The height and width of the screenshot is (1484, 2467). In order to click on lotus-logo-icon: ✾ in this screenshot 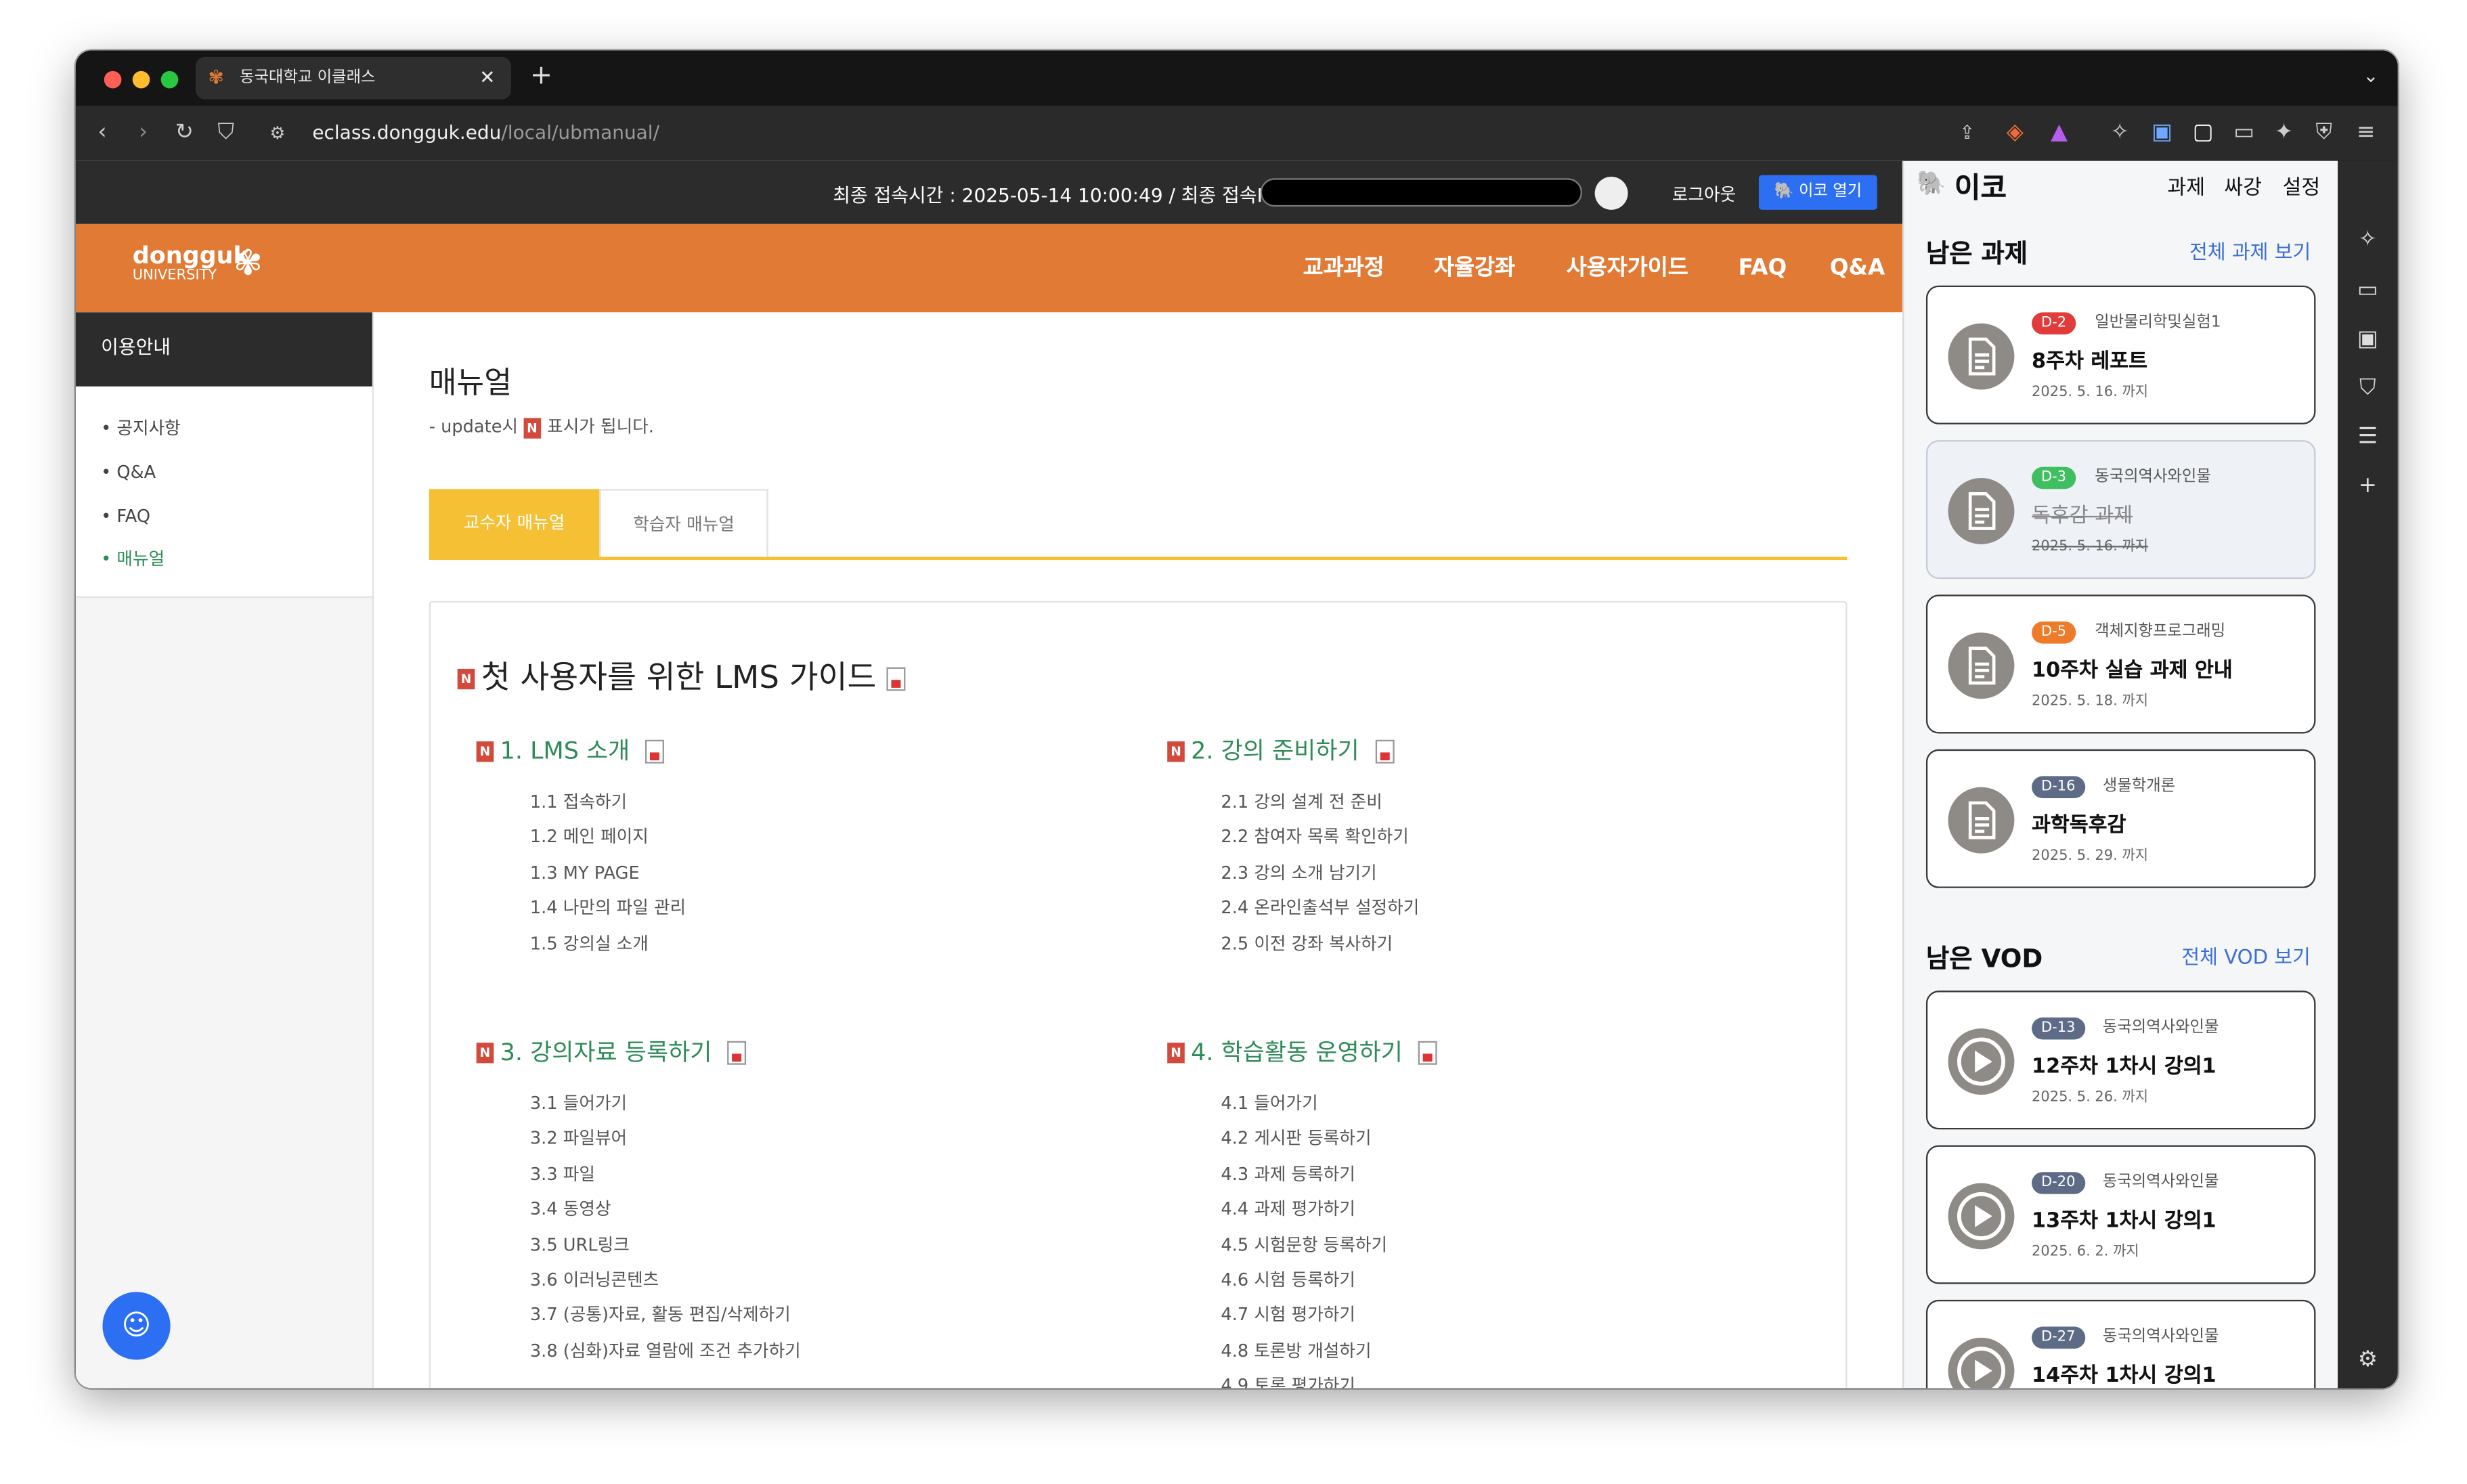, I will do `click(248, 264)`.